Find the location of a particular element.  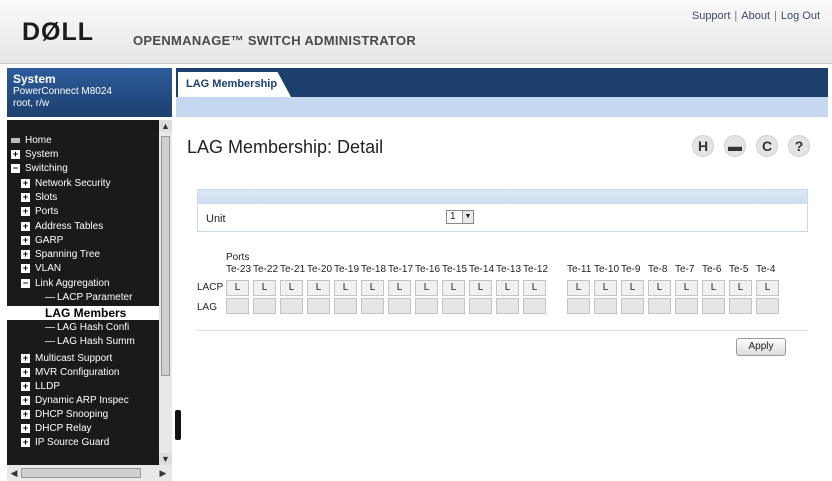

nav-hscroll-thumb is located at coordinates (81, 473).